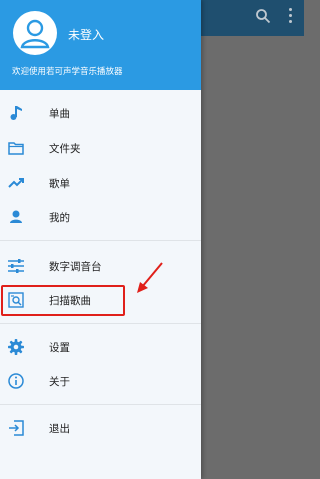  I want to click on menu-item-about: 关于, so click(100, 381).